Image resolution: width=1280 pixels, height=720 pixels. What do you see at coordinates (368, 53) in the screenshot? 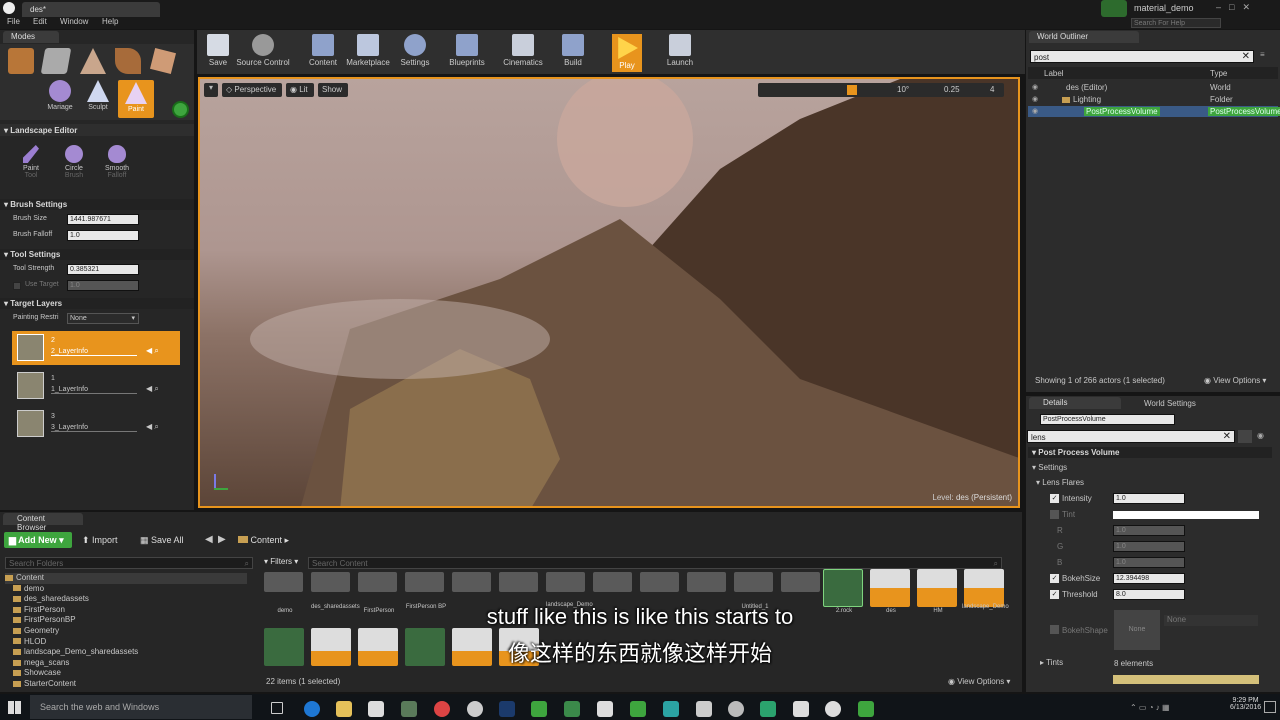
I see `marketplace-button: Marketplace` at bounding box center [368, 53].